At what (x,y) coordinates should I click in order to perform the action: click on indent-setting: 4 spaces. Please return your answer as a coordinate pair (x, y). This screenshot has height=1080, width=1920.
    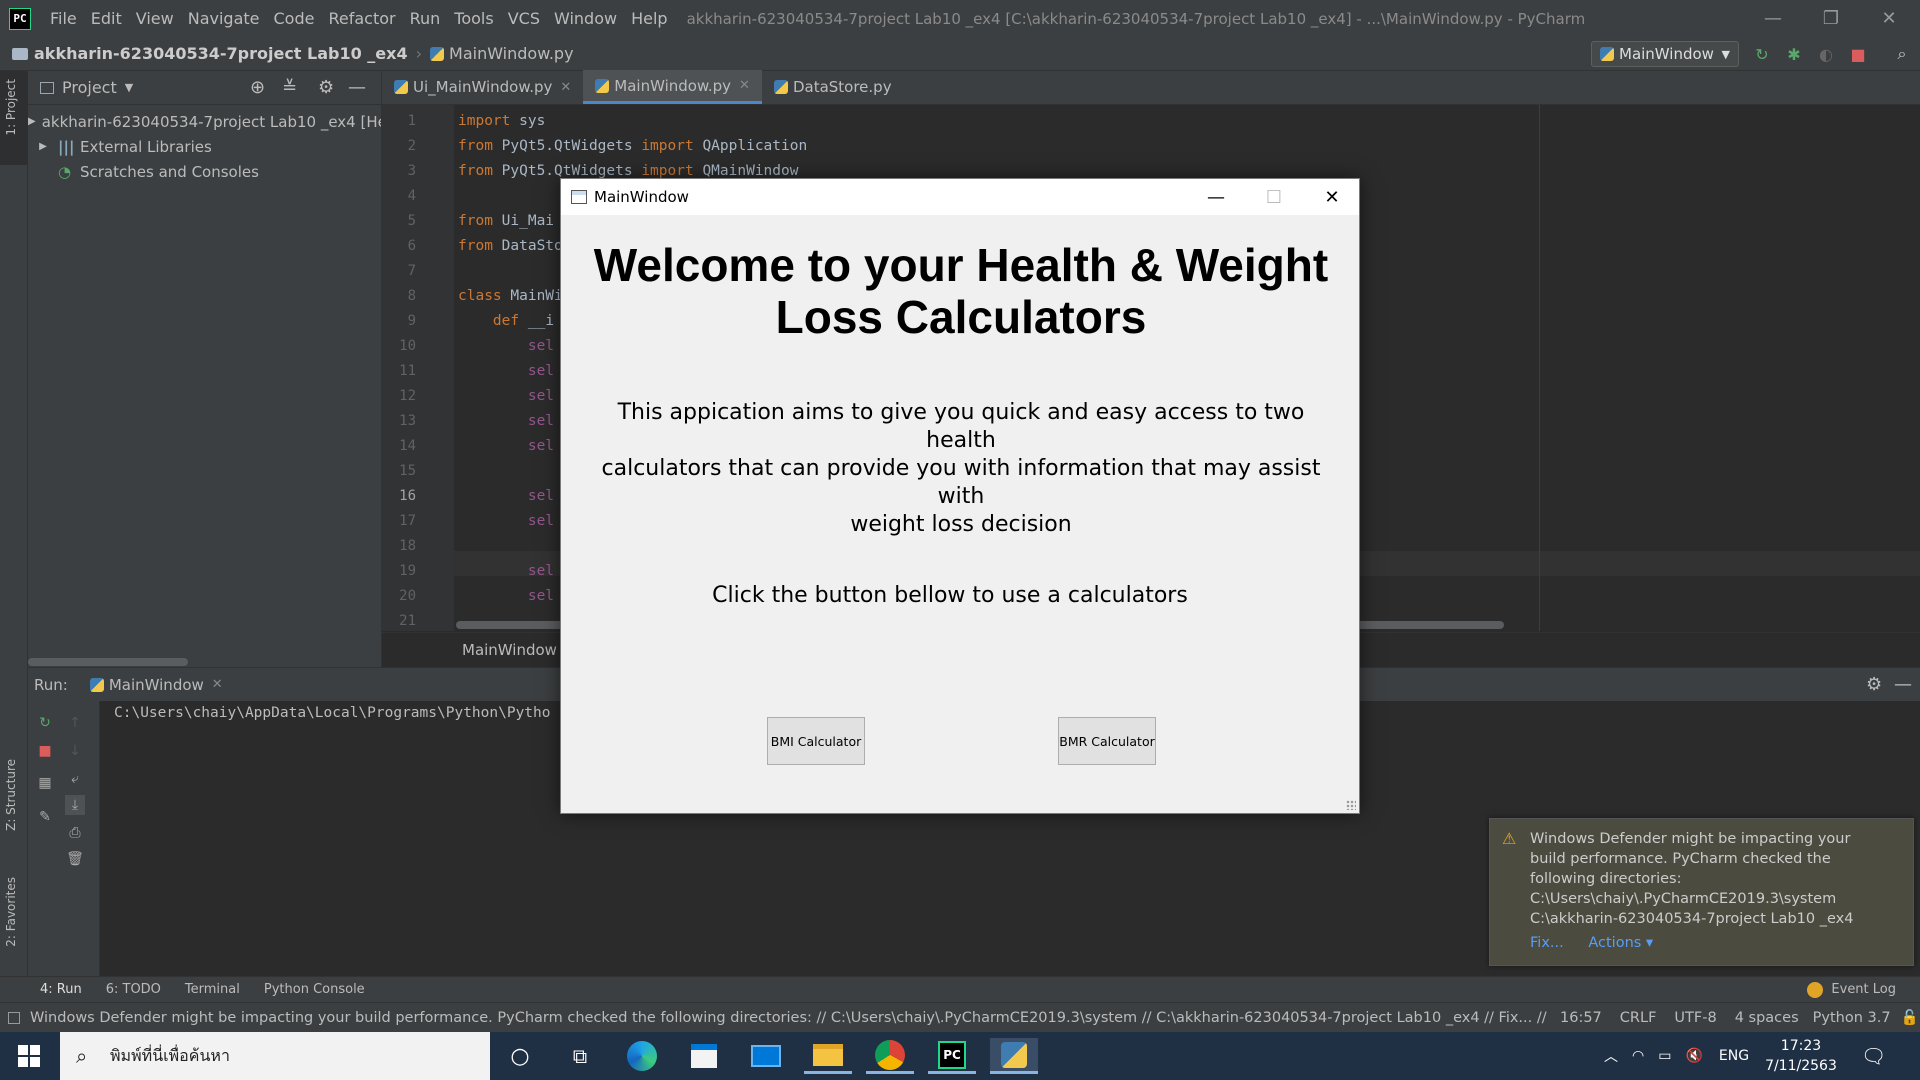
    Looking at the image, I should click on (1767, 1018).